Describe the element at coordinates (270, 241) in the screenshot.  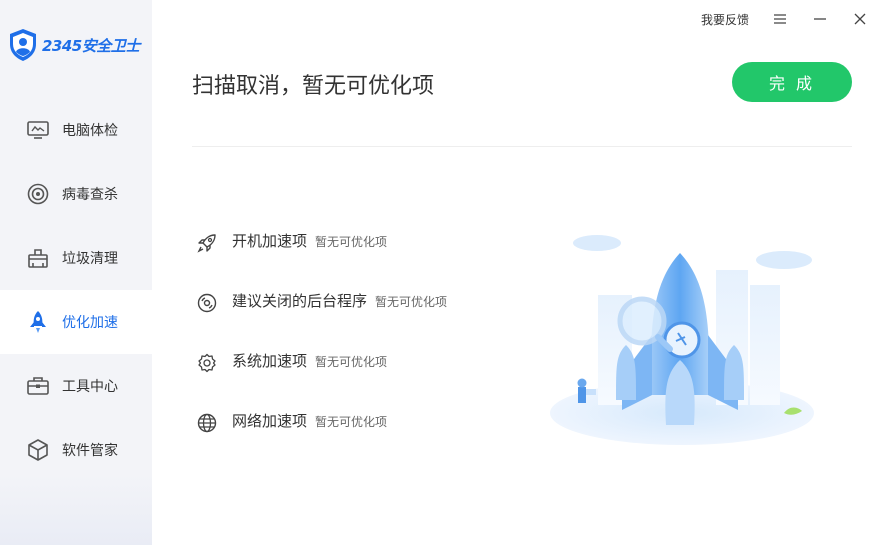
I see `item-label: 开机加速项` at that location.